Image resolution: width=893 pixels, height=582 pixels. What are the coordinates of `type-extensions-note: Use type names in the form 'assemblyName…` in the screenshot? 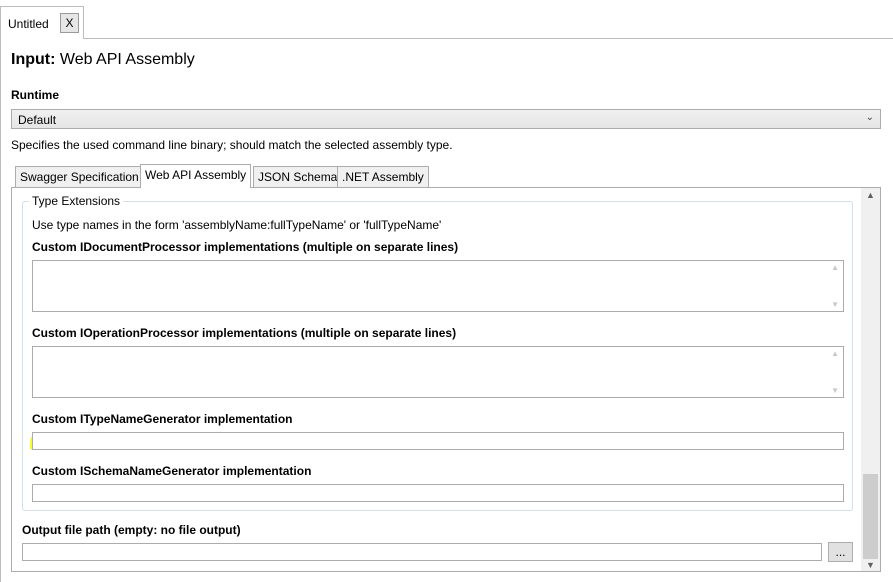 It's located at (237, 225).